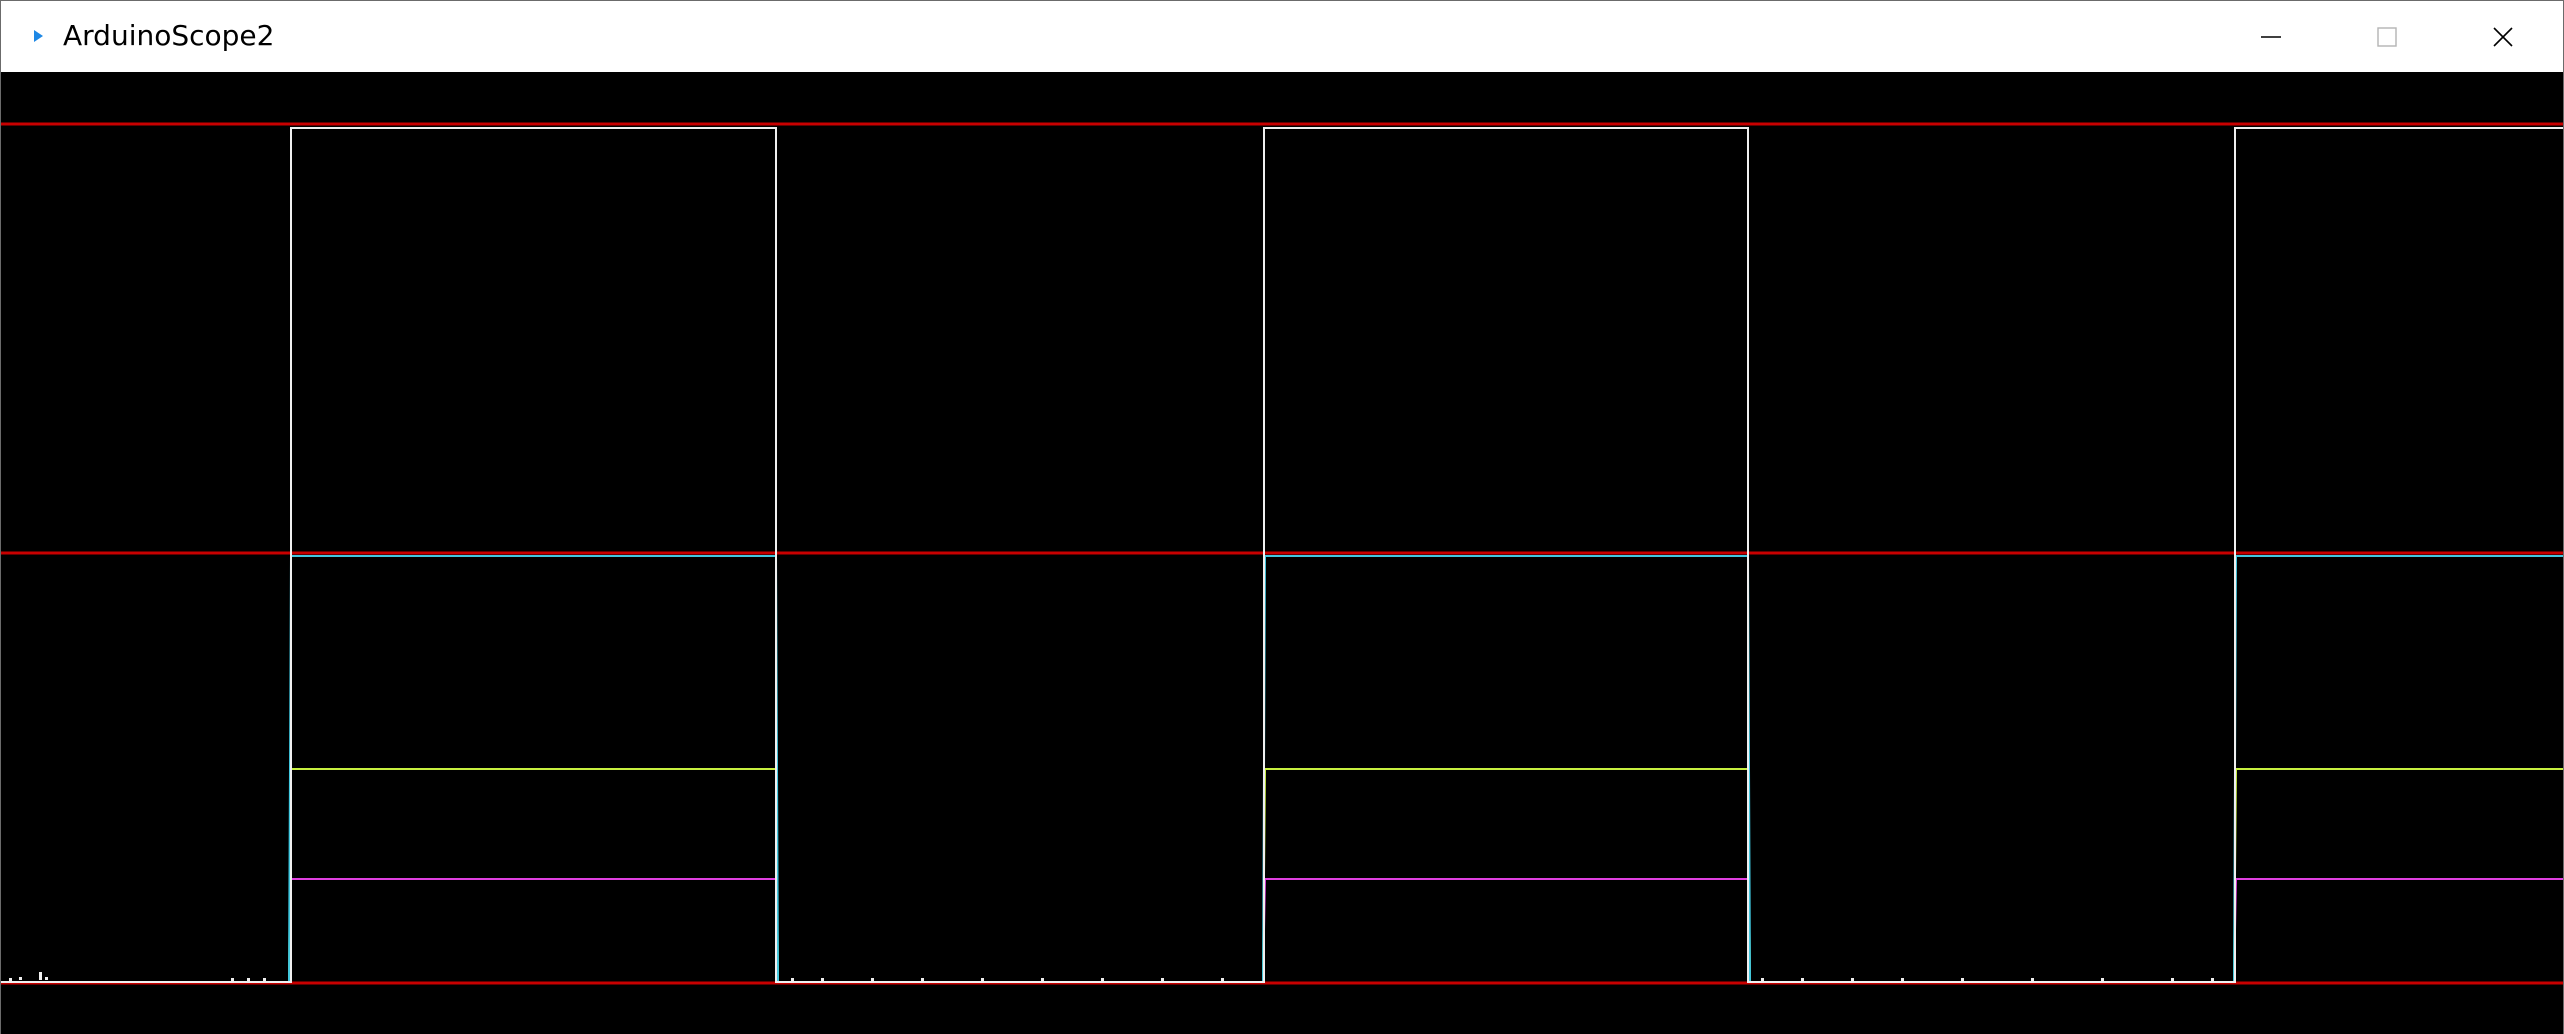  I want to click on title-bar: ArduinoScope2, so click(1282, 36).